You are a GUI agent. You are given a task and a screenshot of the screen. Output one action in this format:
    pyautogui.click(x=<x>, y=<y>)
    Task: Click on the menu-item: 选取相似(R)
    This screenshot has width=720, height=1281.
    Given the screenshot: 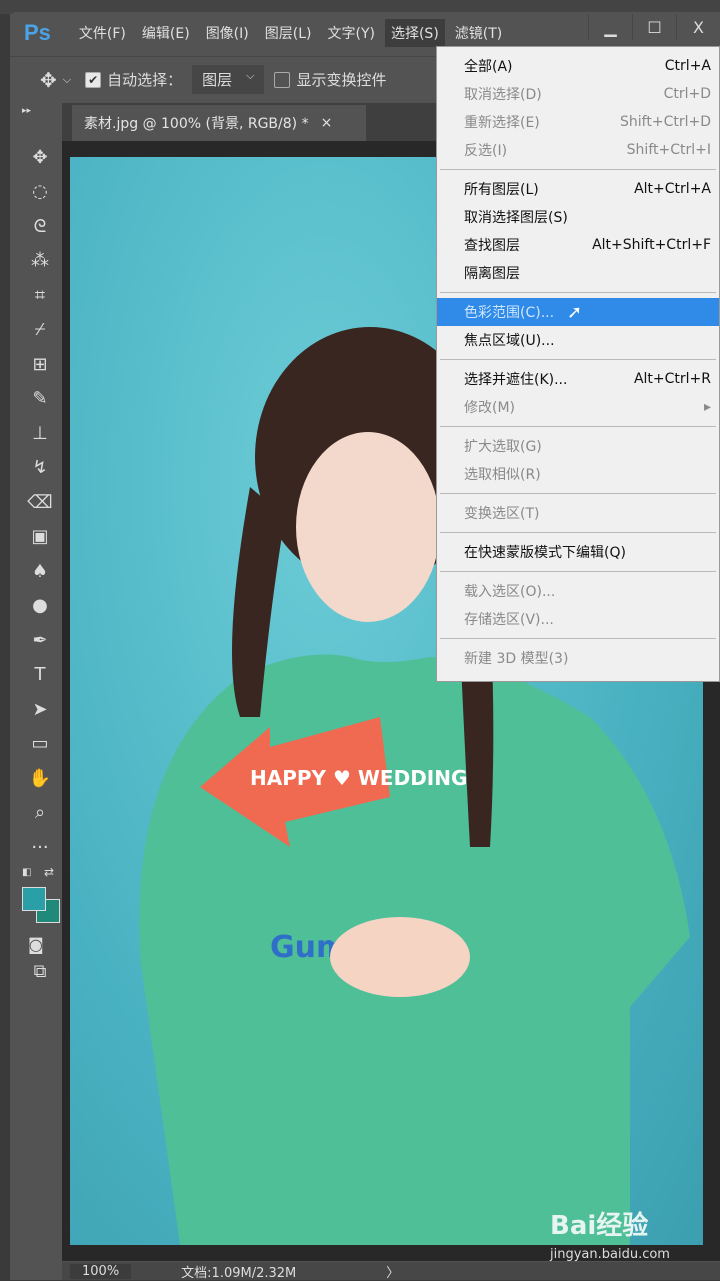 What is the action you would take?
    pyautogui.click(x=578, y=474)
    